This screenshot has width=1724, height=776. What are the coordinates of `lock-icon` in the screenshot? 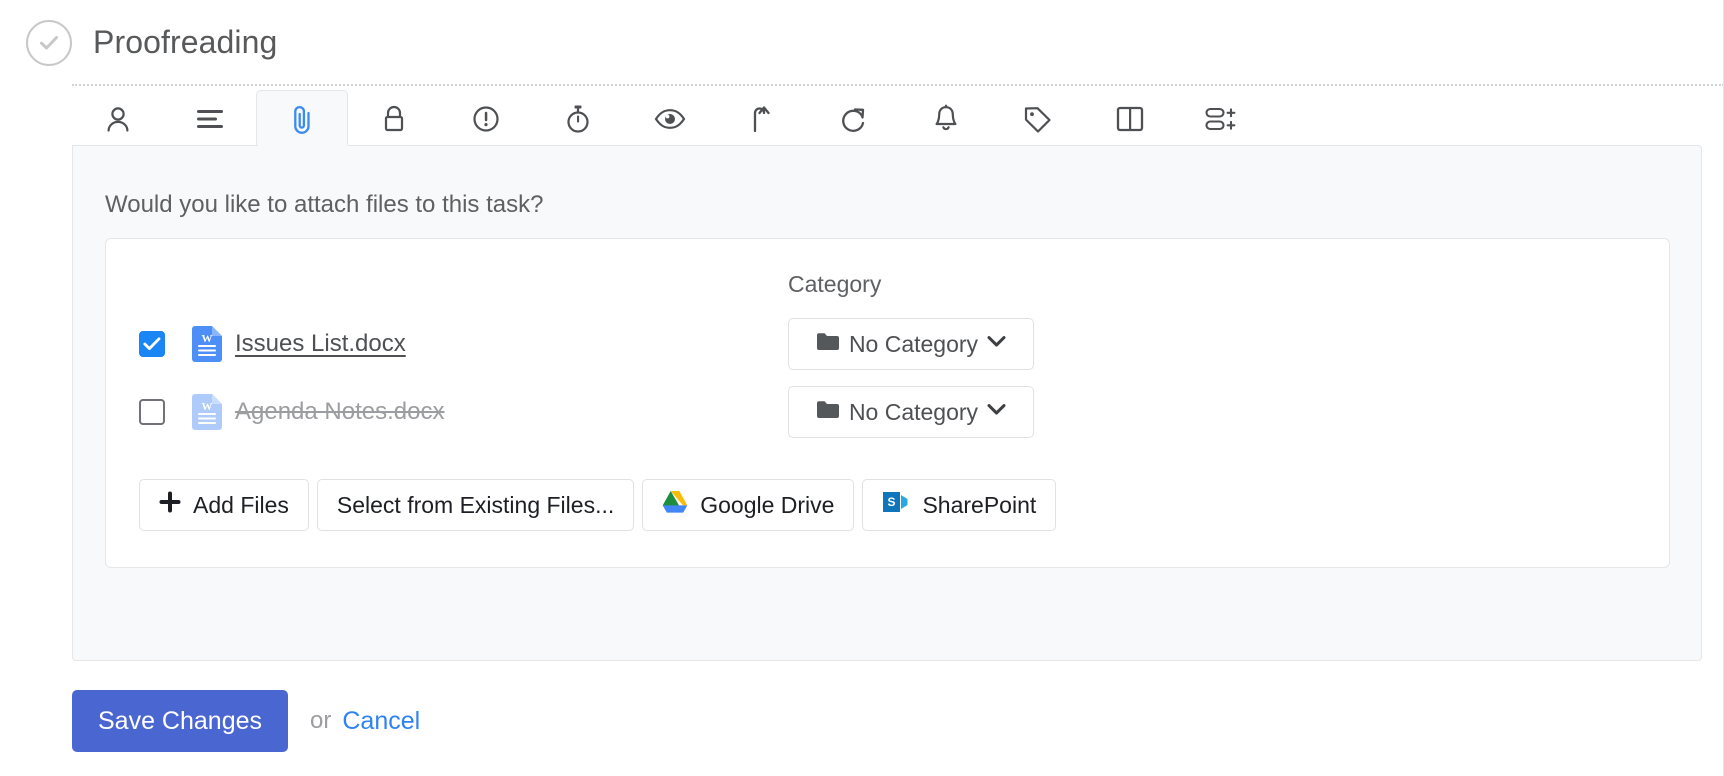 It's located at (394, 119).